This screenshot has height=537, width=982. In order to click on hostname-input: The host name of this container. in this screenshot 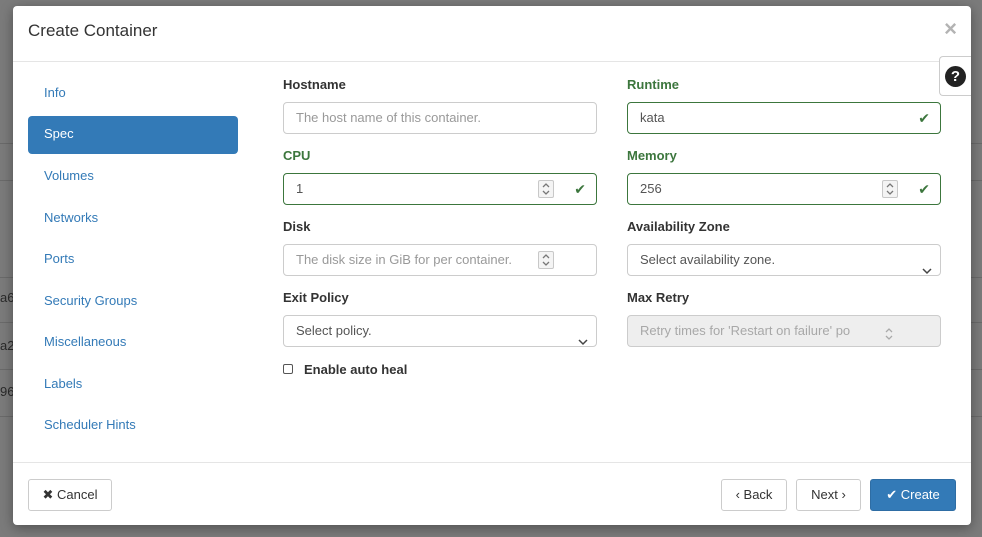, I will do `click(440, 118)`.